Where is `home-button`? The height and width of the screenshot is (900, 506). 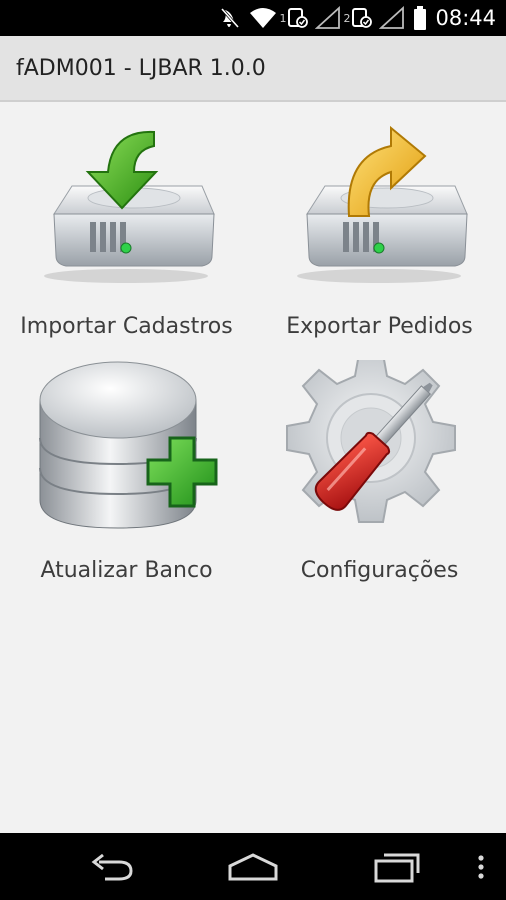 home-button is located at coordinates (253, 866).